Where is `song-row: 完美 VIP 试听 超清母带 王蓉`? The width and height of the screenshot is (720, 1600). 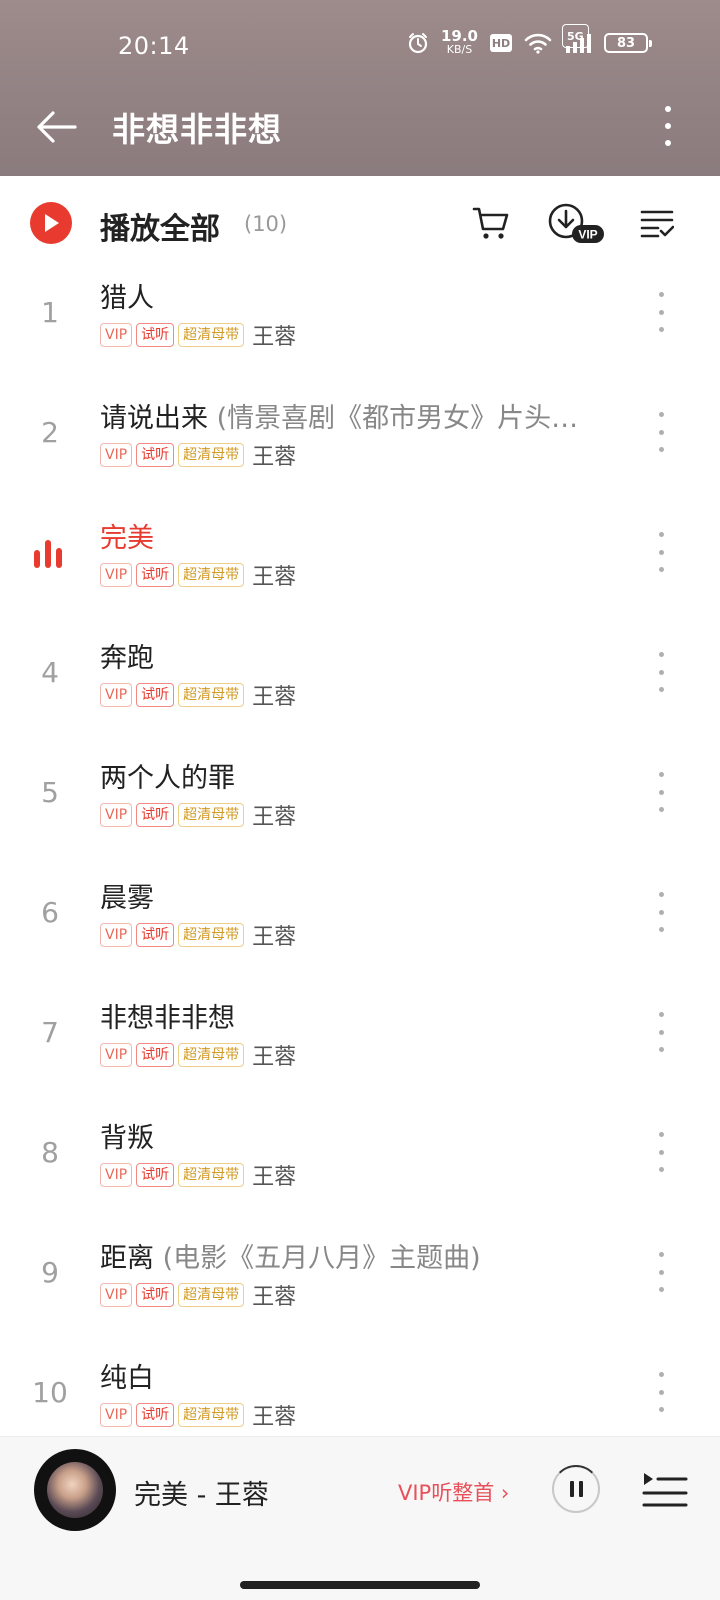
song-row: 完美 VIP 试听 超清母带 王蓉 is located at coordinates (360, 562).